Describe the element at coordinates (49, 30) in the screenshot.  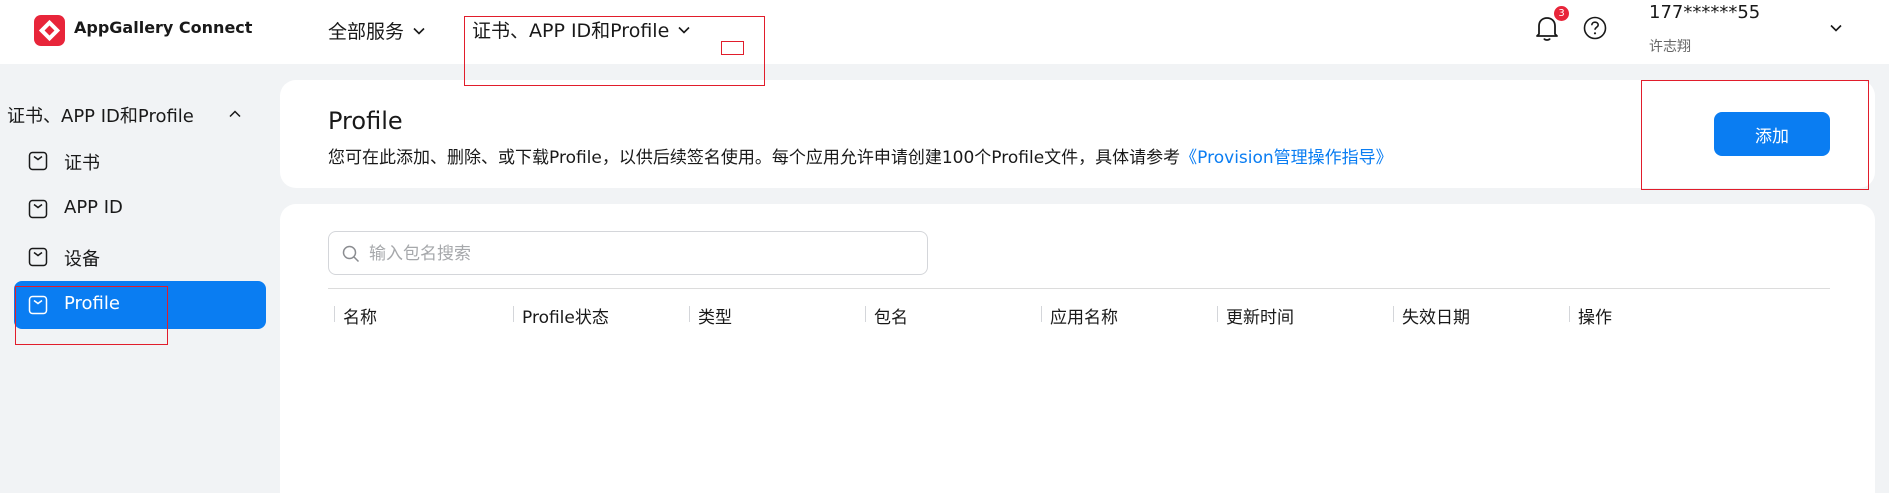
I see `appgallery-logo-icon` at that location.